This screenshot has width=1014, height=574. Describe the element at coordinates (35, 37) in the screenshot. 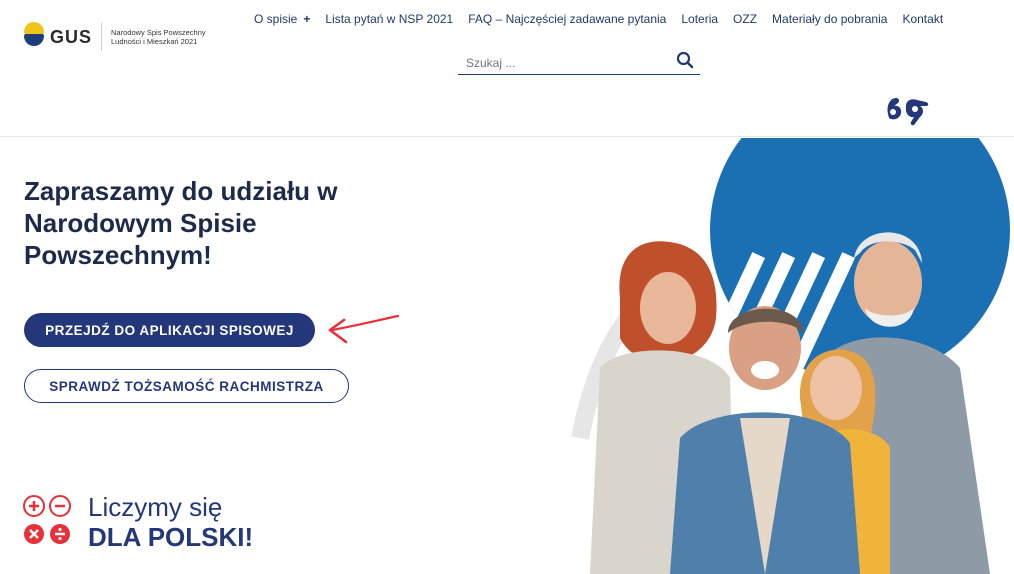

I see `gus-logo-mark` at that location.